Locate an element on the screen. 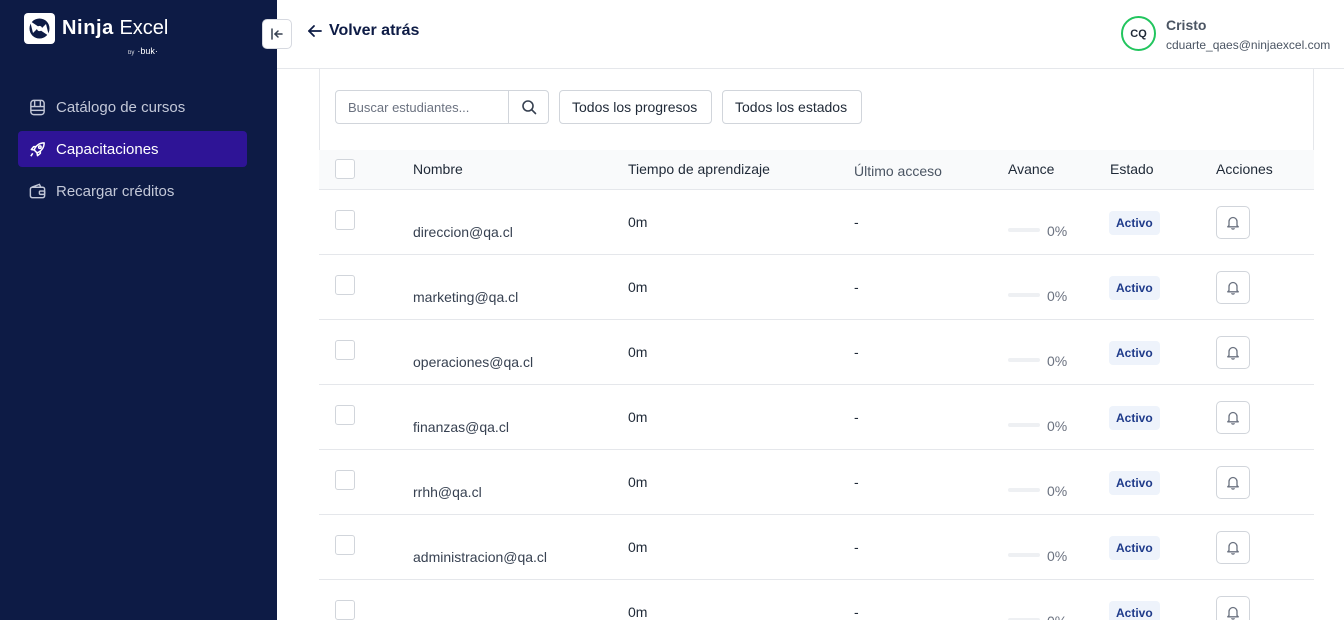 Image resolution: width=1344 pixels, height=620 pixels. brand-name: Ninja Excel is located at coordinates (115, 28).